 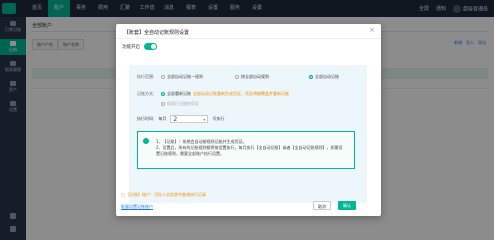 What do you see at coordinates (204, 119) in the screenshot?
I see `chevron-down-icon: ▾` at bounding box center [204, 119].